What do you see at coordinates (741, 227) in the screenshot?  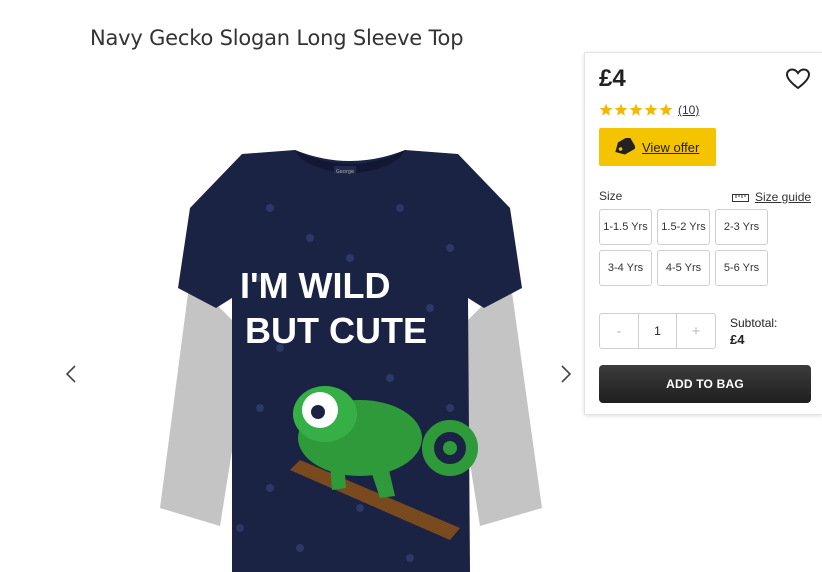 I see `size-option: 2-3 Yrs` at bounding box center [741, 227].